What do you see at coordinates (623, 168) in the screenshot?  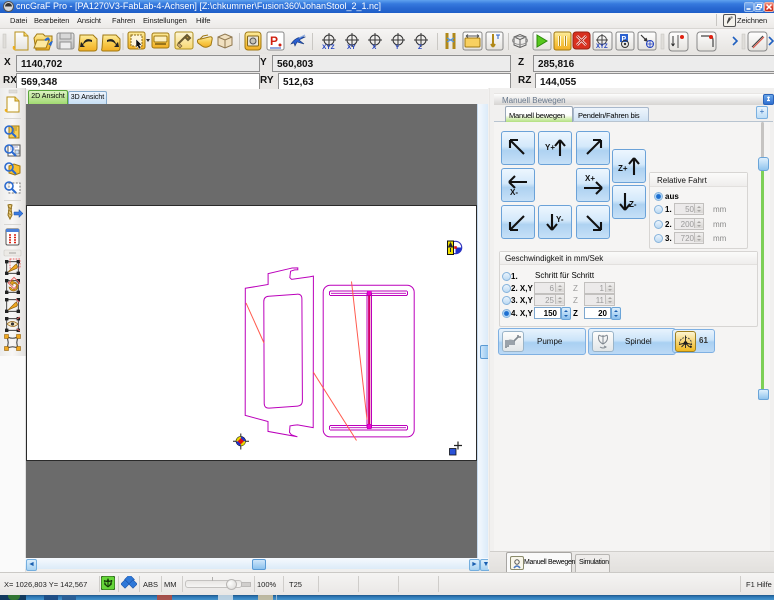 I see `svg-text: Z+` at bounding box center [623, 168].